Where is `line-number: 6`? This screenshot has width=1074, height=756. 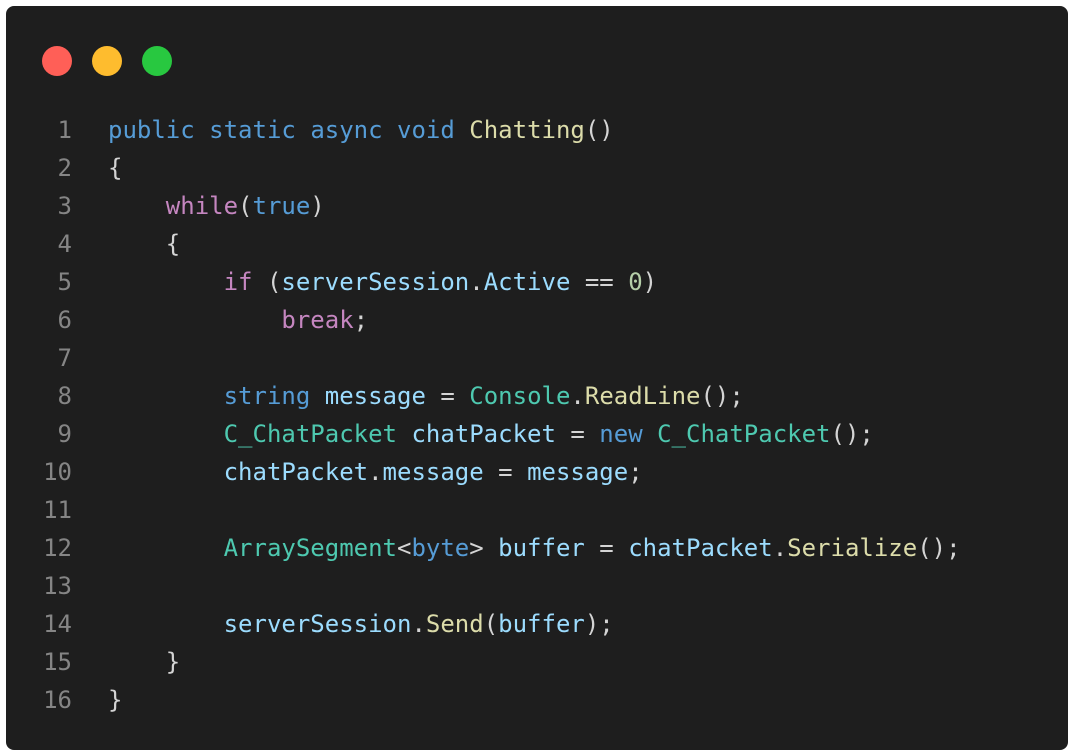 line-number: 6 is located at coordinates (64, 320).